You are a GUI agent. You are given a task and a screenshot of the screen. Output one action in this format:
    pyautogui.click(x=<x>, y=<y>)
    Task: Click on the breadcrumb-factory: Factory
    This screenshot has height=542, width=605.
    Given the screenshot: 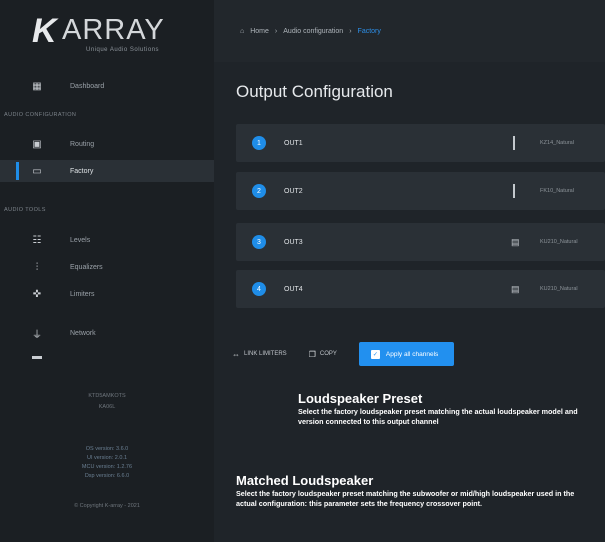 What is the action you would take?
    pyautogui.click(x=369, y=31)
    